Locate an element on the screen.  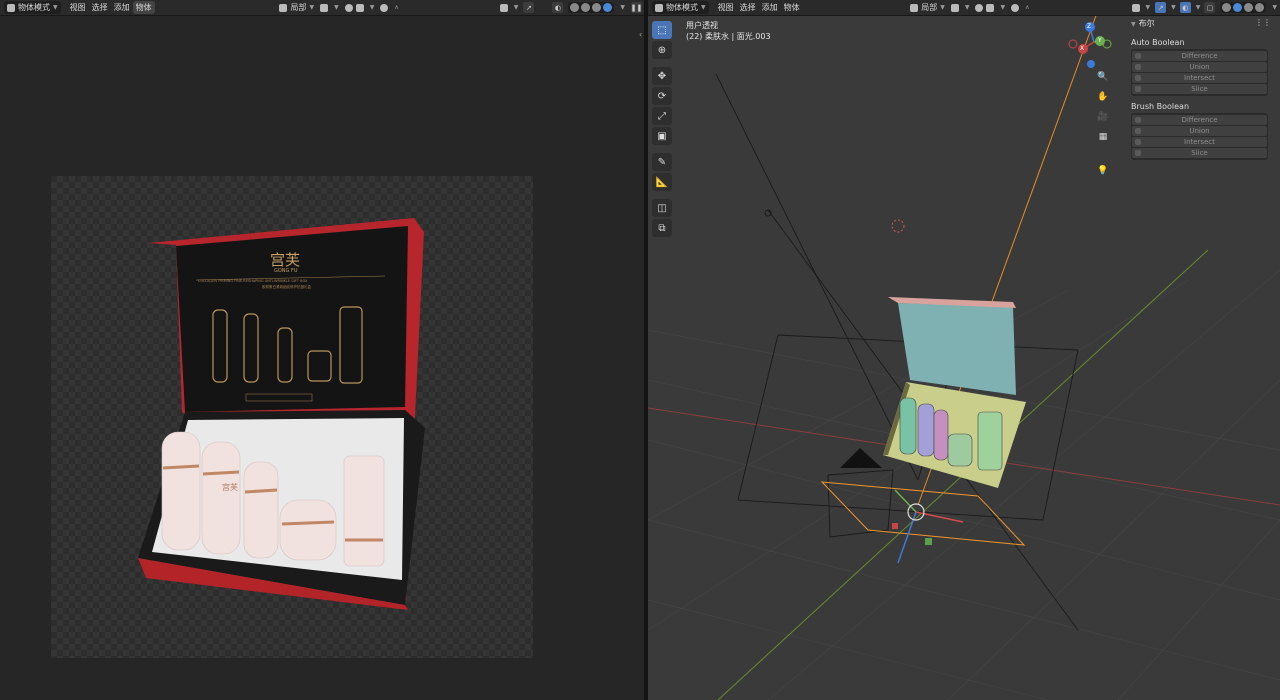
brush-union-button: Union is located at coordinates (1199, 131).